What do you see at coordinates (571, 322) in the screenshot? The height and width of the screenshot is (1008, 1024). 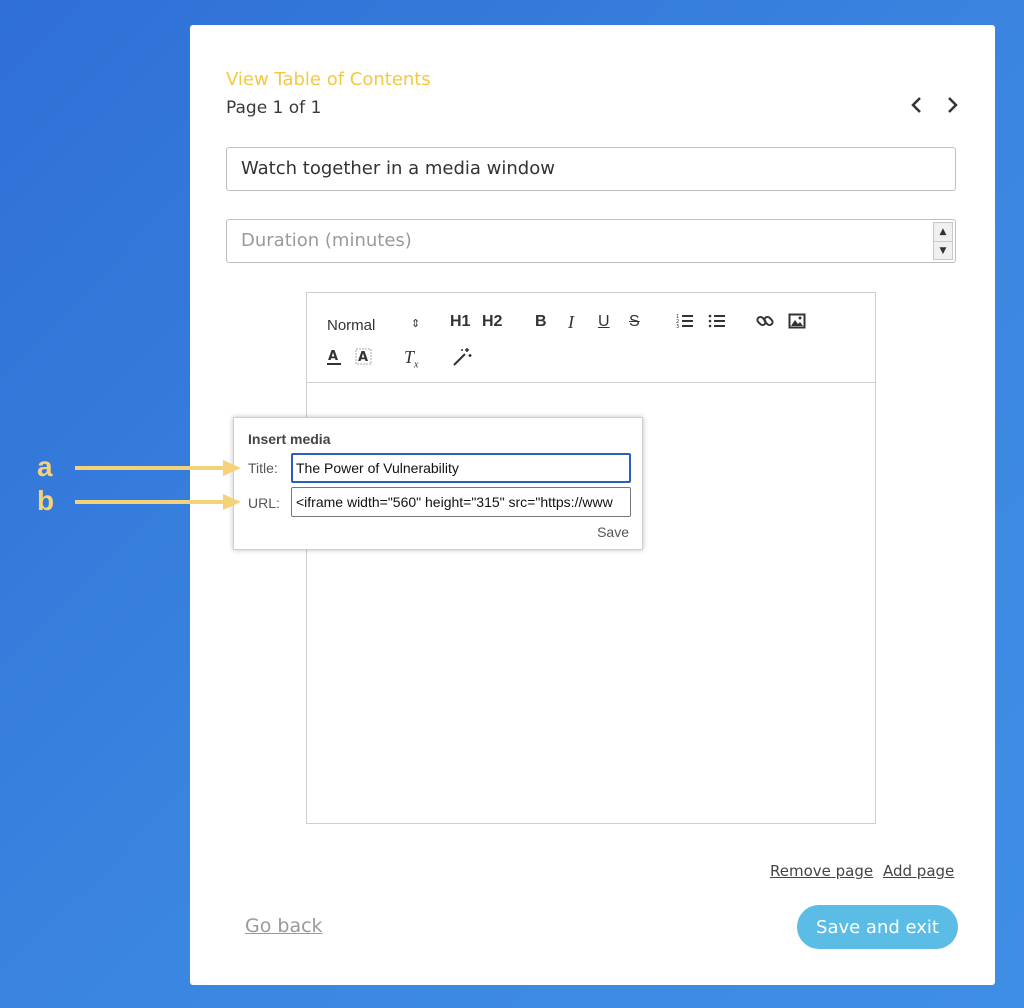 I see `italic-button: I` at bounding box center [571, 322].